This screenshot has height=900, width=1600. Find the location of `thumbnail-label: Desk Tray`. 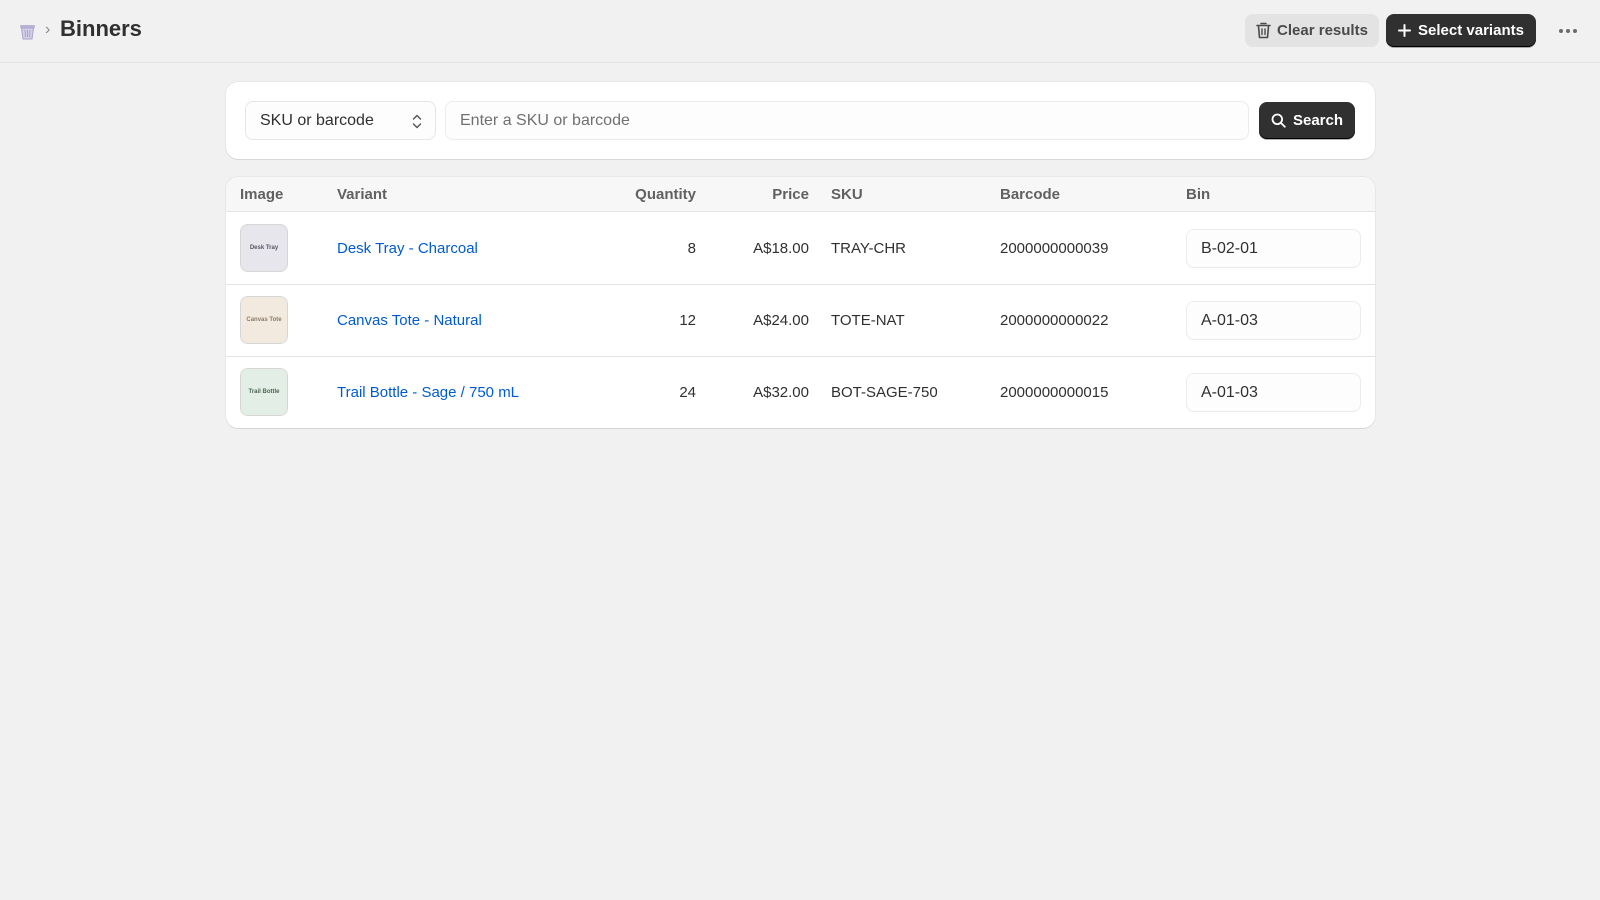

thumbnail-label: Desk Tray is located at coordinates (264, 248).